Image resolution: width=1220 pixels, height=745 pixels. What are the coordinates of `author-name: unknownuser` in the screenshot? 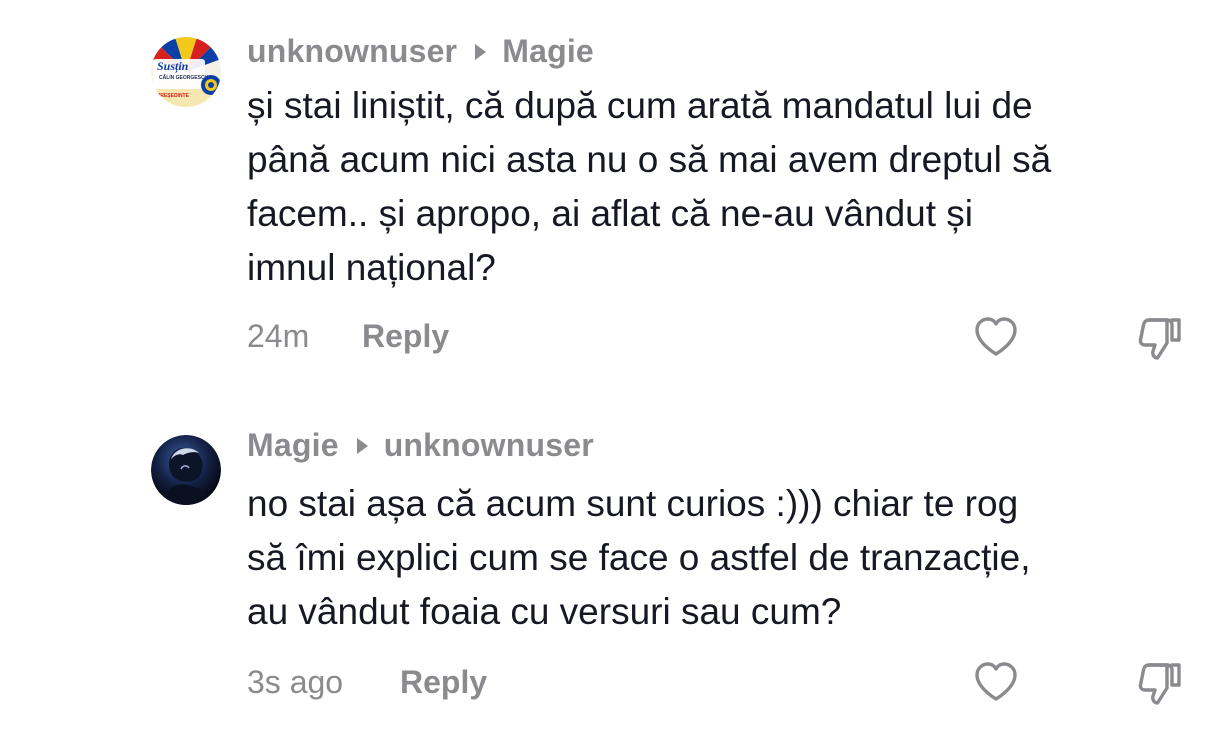 It's located at (352, 51).